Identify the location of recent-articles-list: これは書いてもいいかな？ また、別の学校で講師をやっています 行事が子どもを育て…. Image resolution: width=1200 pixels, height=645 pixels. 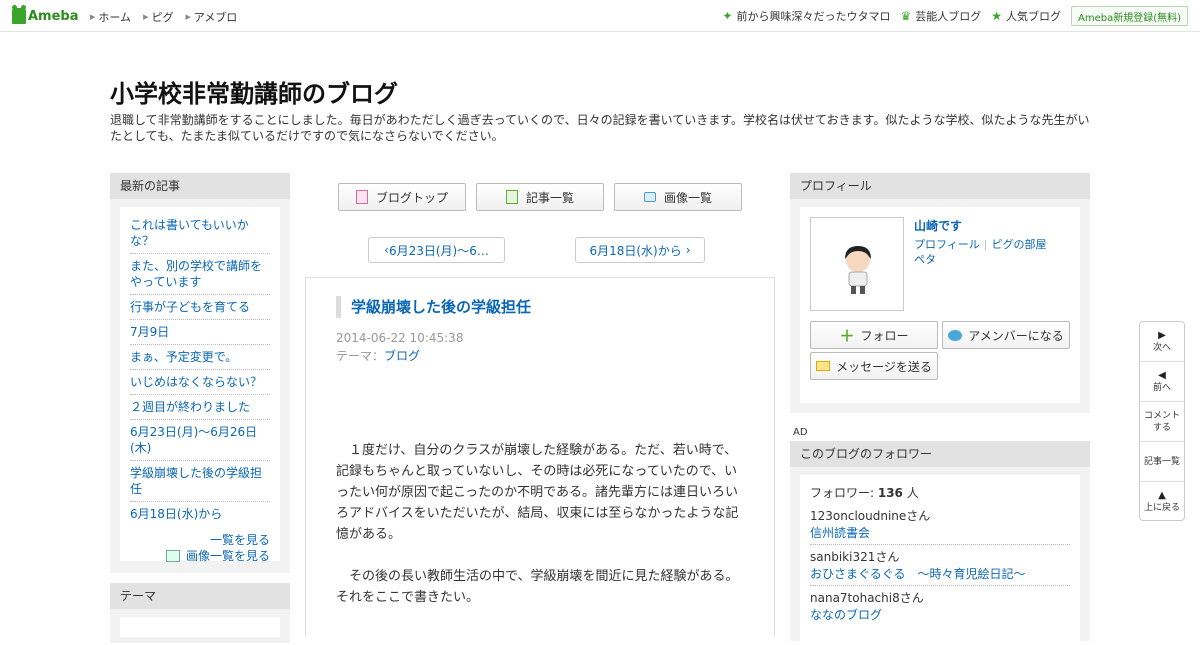
(200, 366).